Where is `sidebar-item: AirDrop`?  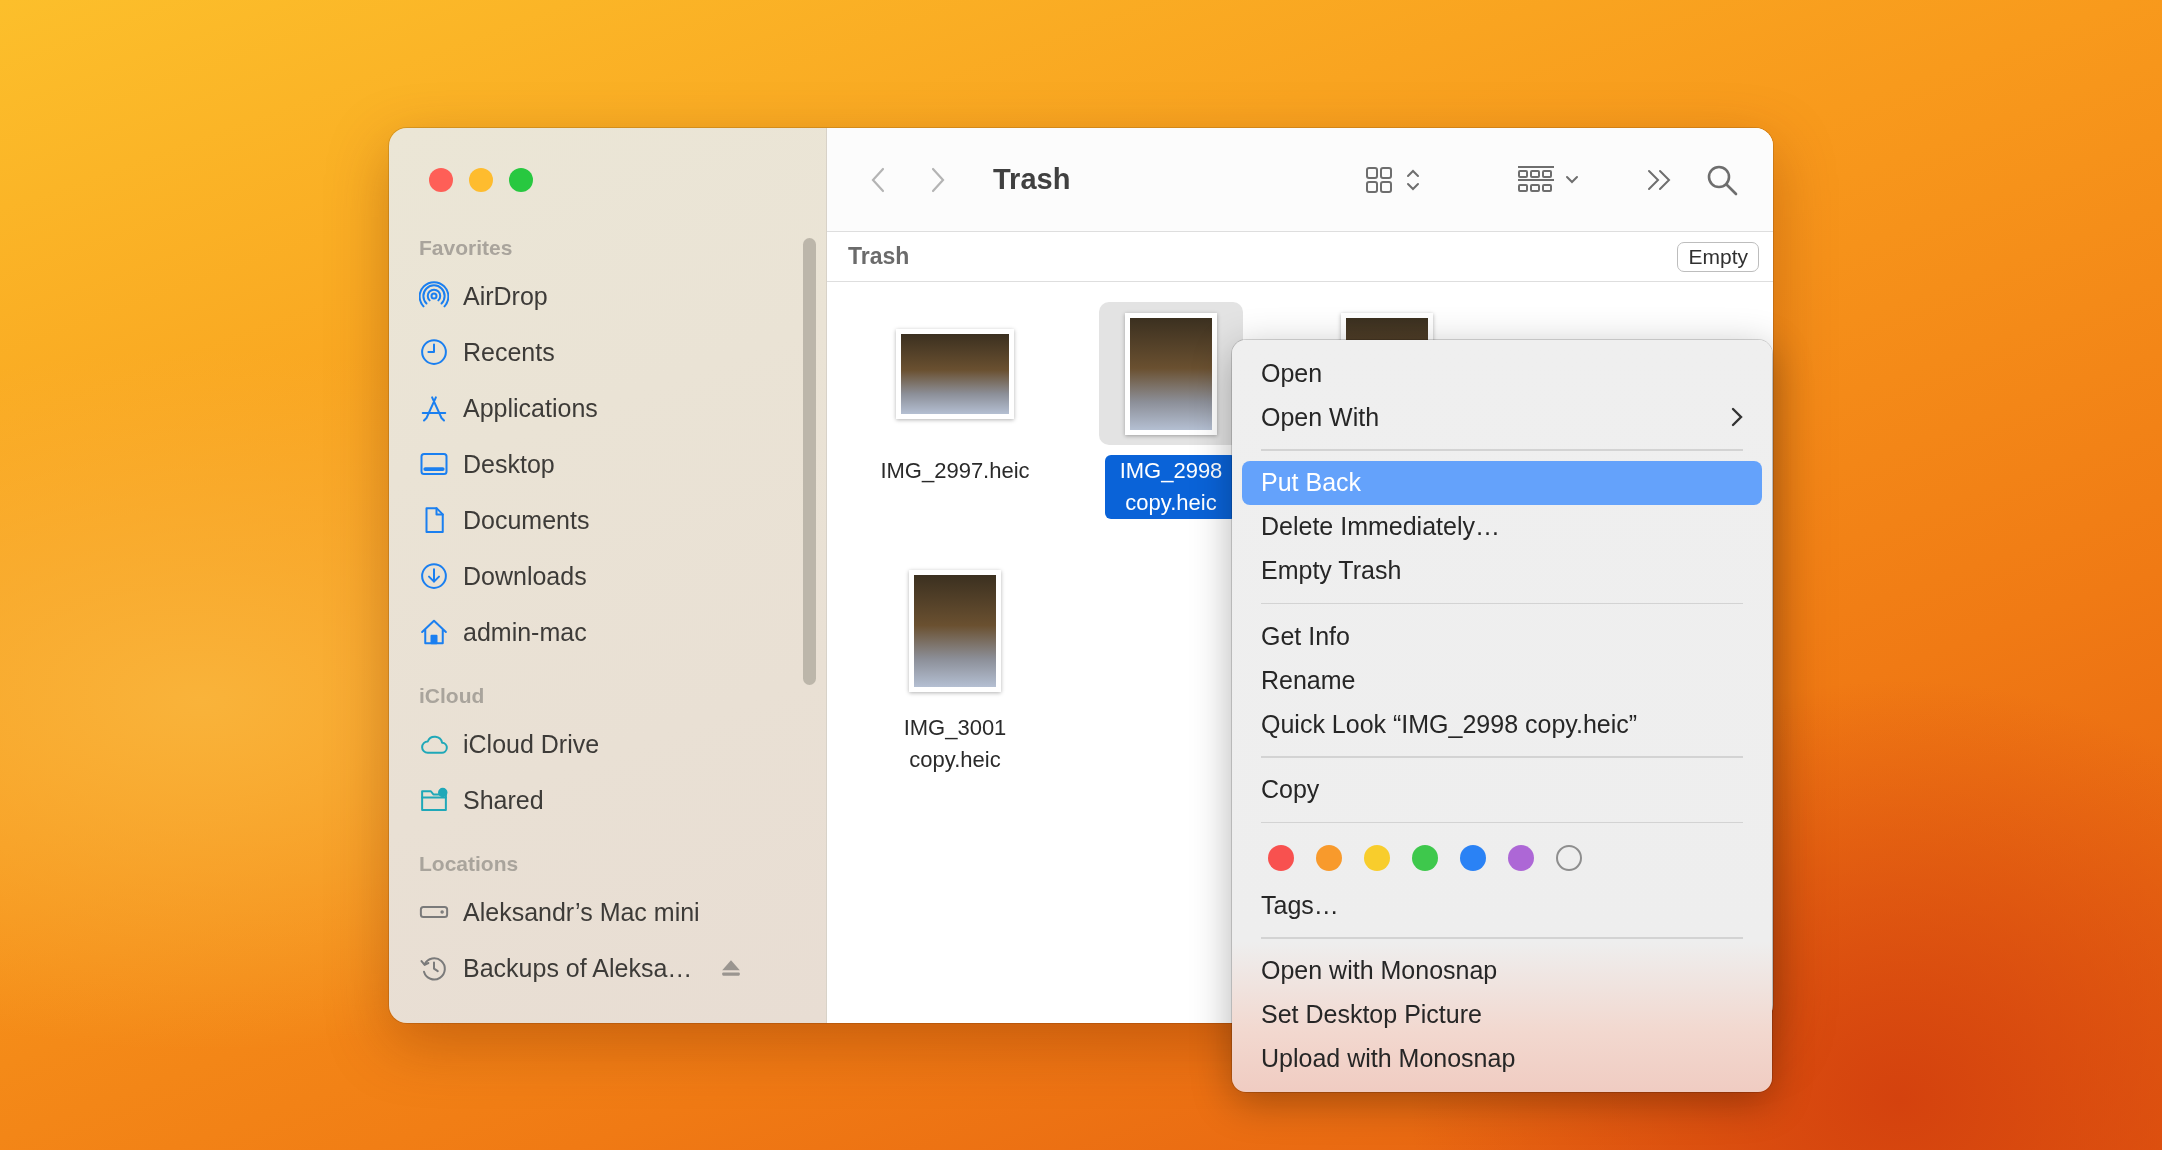
sidebar-item: AirDrop is located at coordinates (505, 296).